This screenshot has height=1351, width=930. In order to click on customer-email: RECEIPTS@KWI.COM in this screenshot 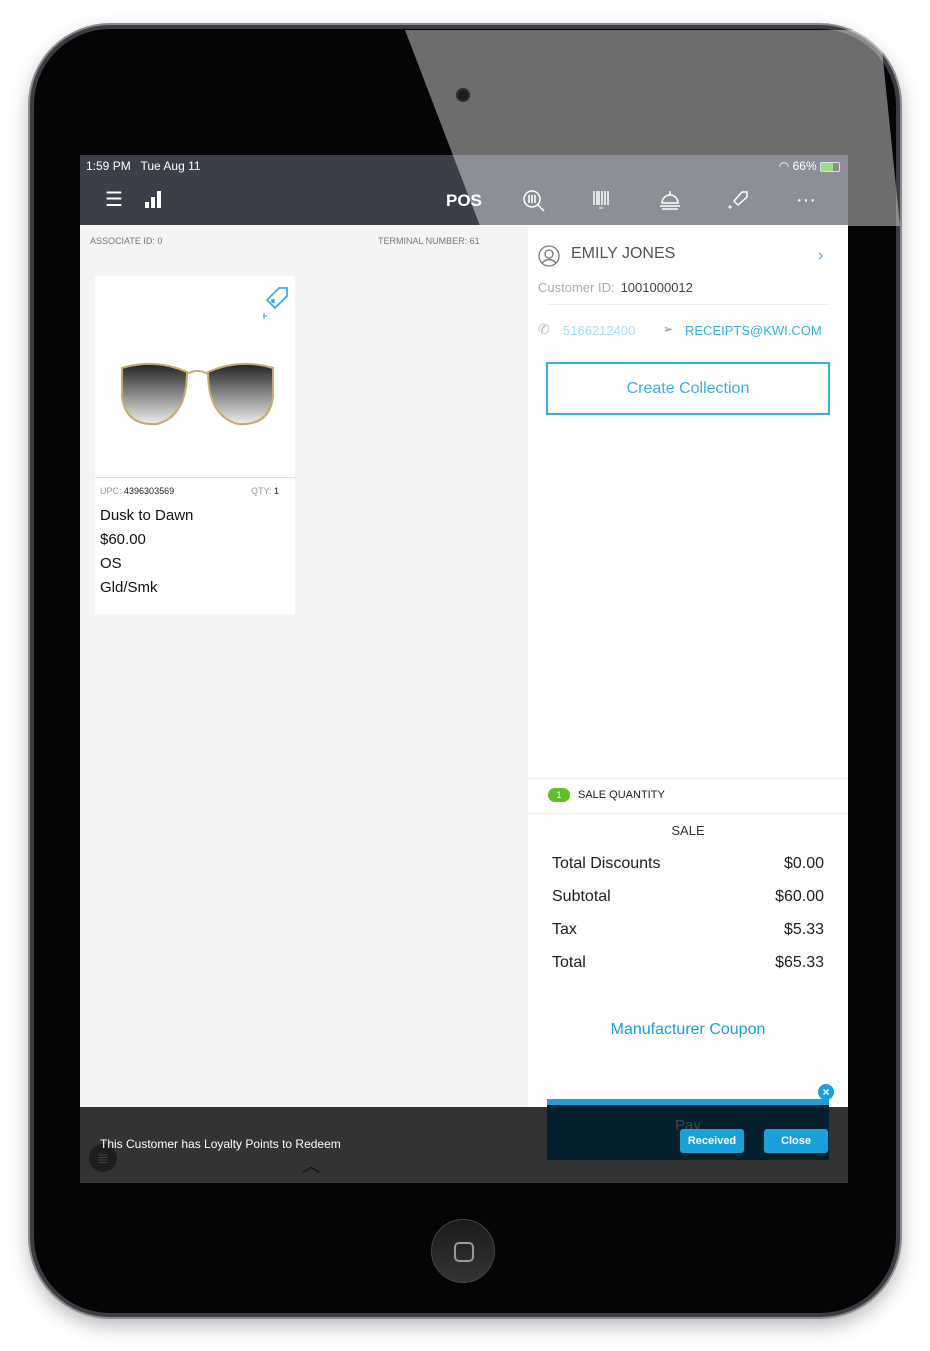, I will do `click(753, 330)`.